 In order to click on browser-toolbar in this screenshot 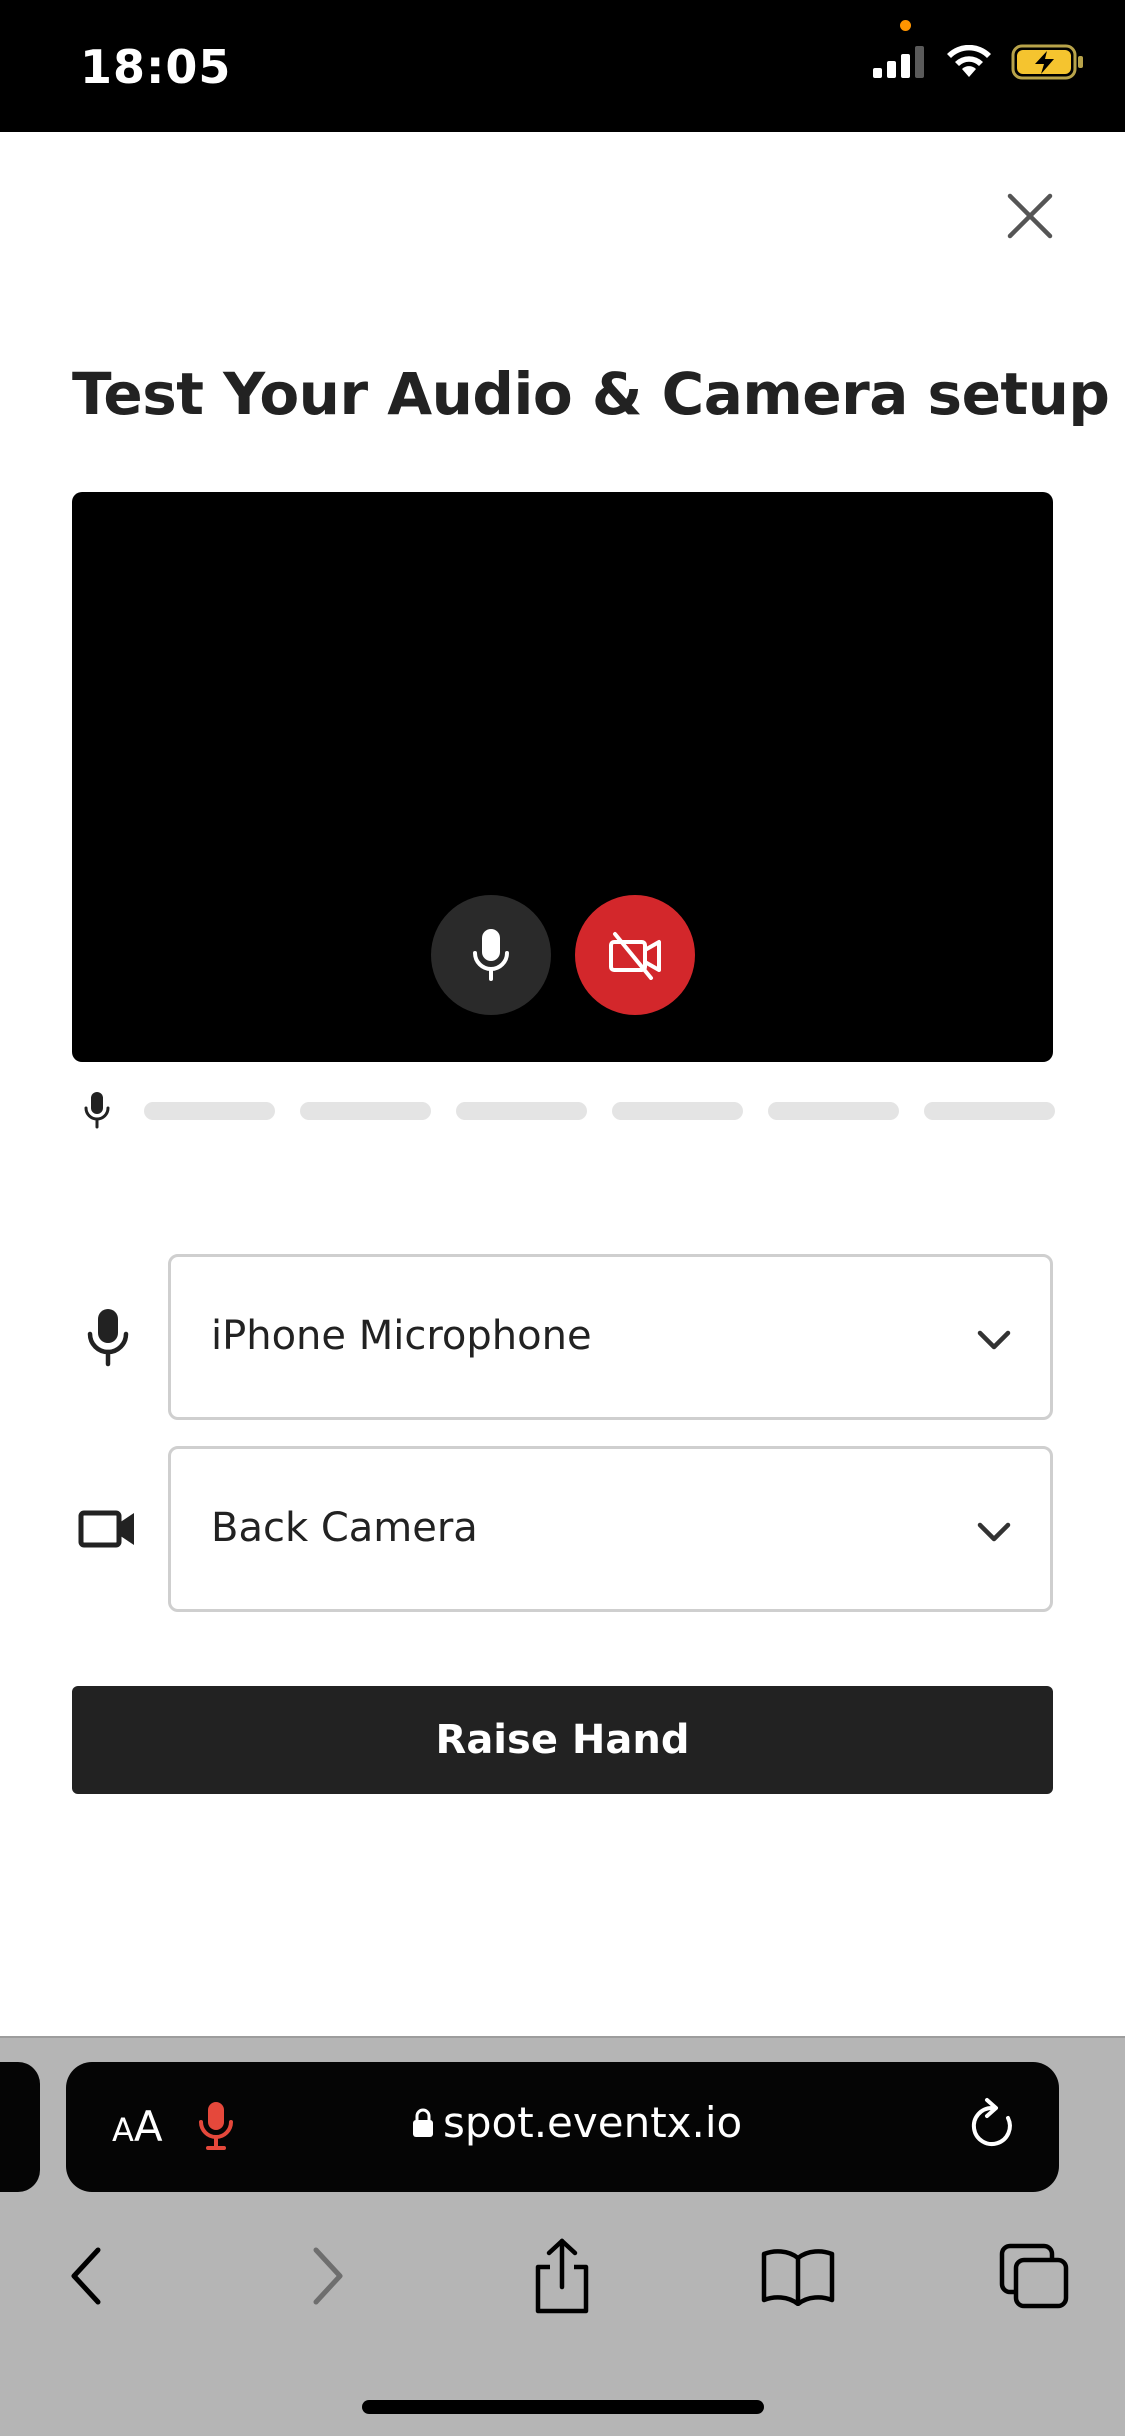, I will do `click(562, 2276)`.